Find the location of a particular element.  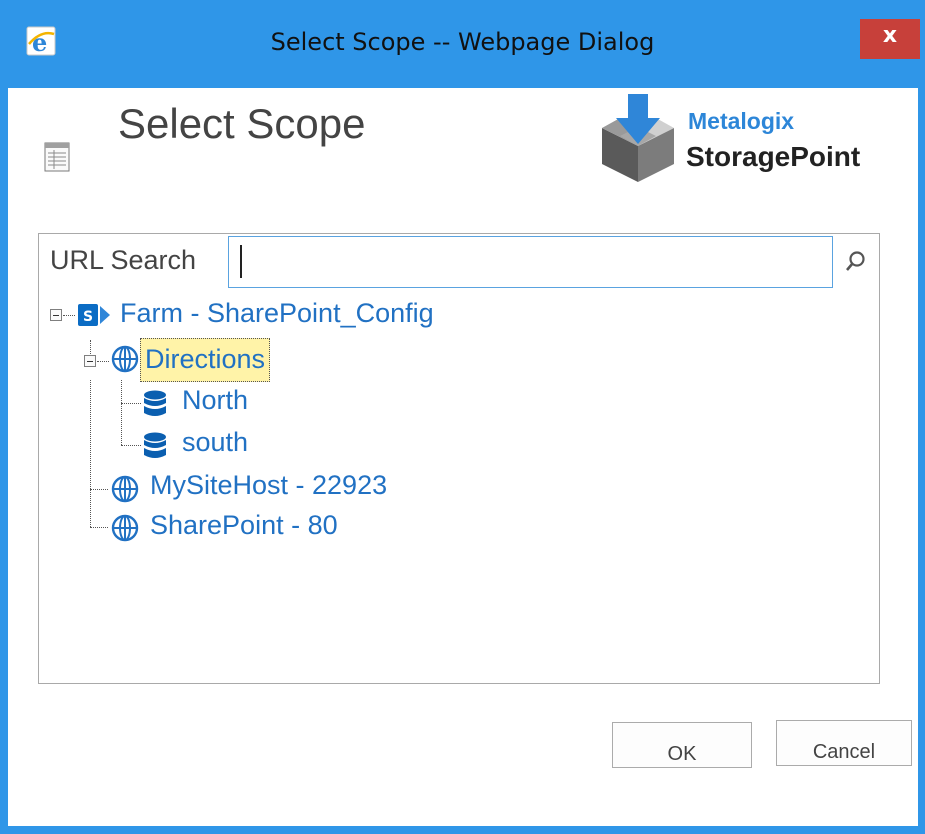

tree-item-farm: Farm - SharePoint_Config is located at coordinates (277, 318).